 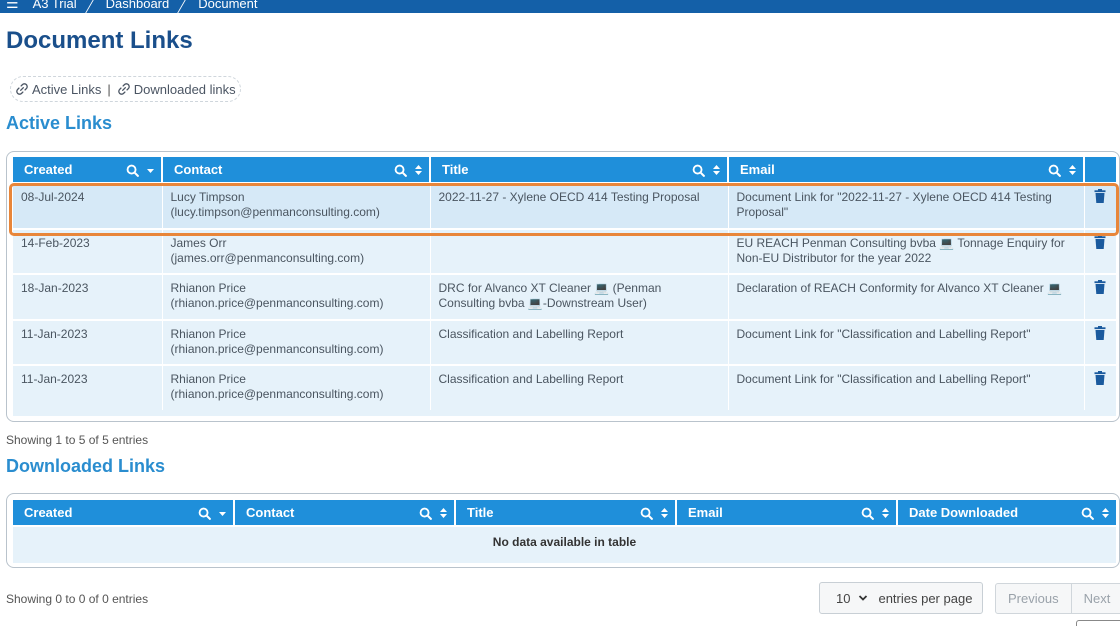 I want to click on link-tabs: Active Links | Downloaded links, so click(x=125, y=89).